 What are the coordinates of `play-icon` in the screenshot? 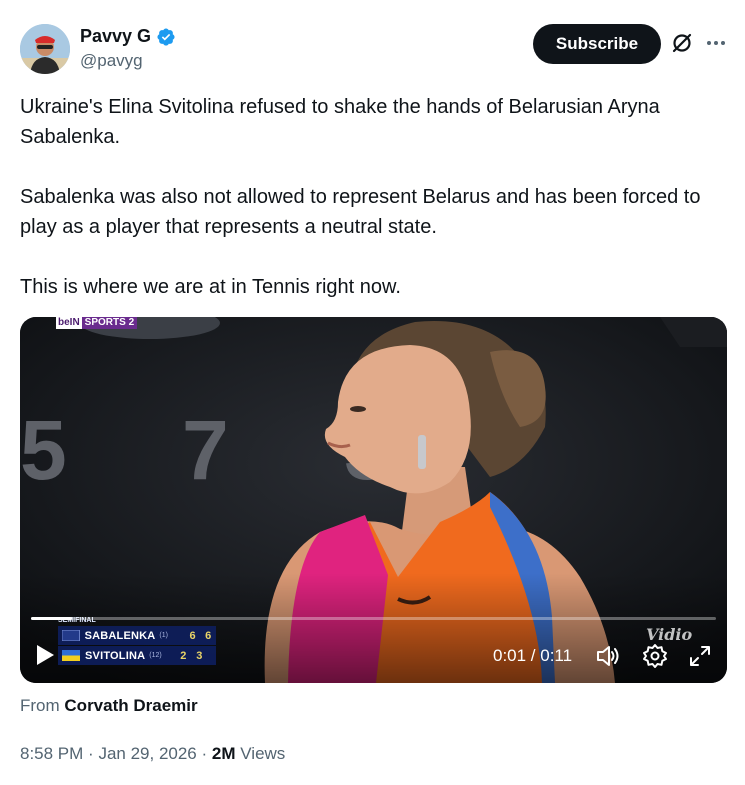 It's located at (45, 655).